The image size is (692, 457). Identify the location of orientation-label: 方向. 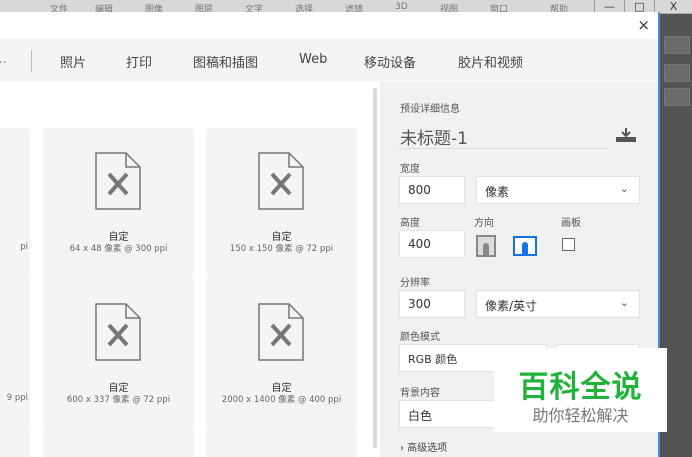
(484, 223).